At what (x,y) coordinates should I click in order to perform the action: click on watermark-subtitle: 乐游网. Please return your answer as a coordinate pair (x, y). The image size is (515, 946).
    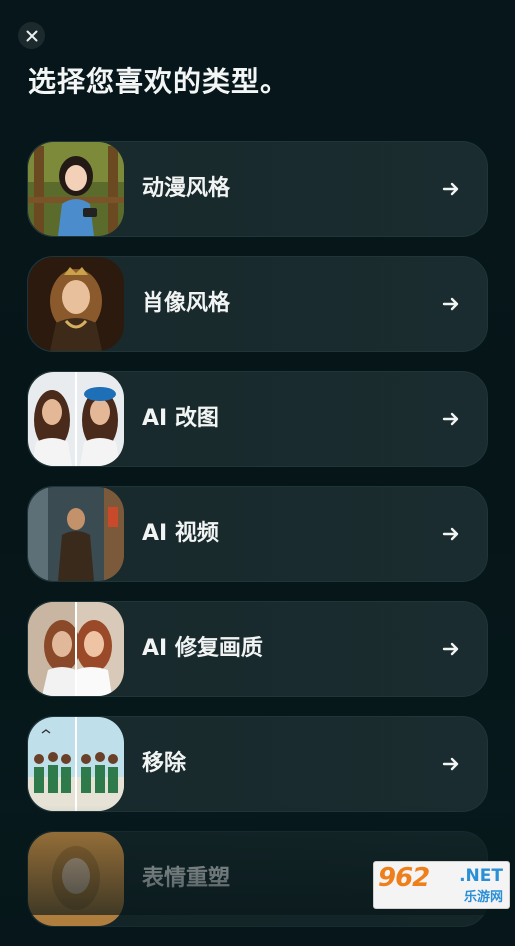
    Looking at the image, I should click on (483, 897).